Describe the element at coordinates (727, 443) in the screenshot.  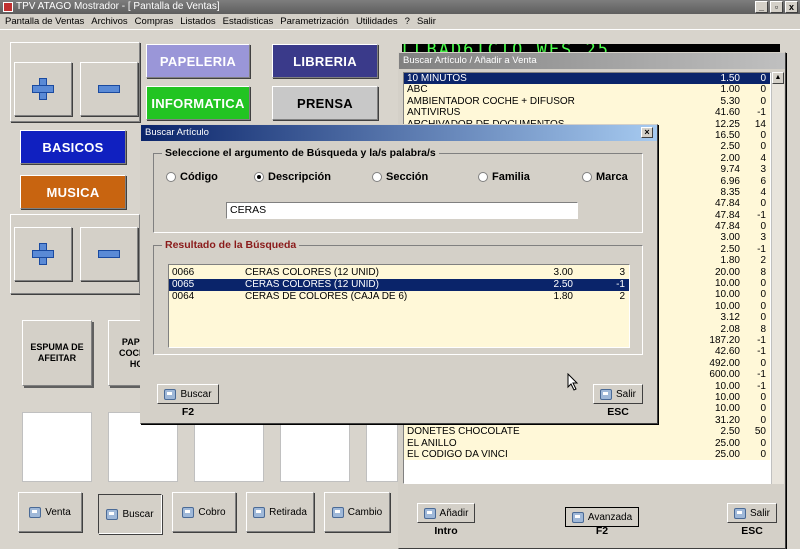
I see `item-price: 25.00` at that location.